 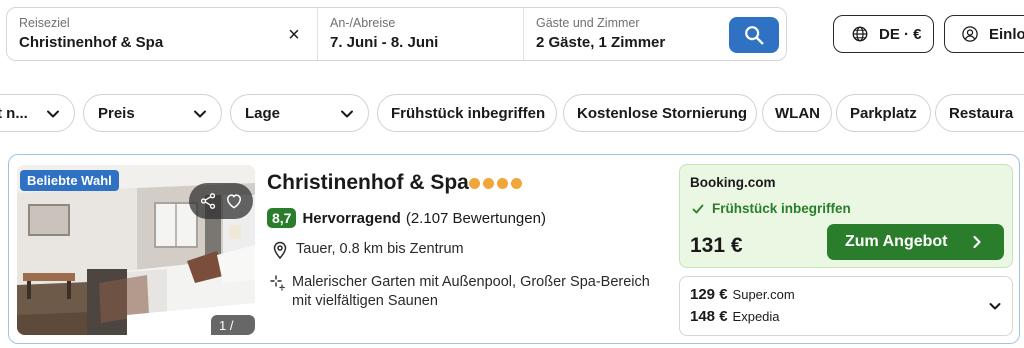 I want to click on photo-counter: 1 / 57, so click(x=233, y=325).